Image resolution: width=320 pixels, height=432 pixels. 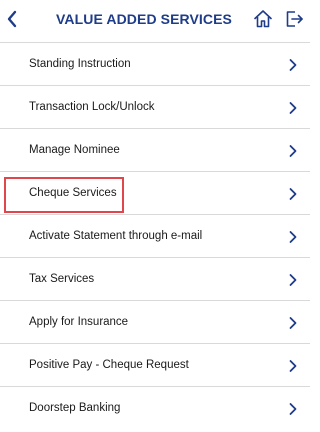 I want to click on list-item-activate-statement-email: Activate Statement through e-mail, so click(x=155, y=236).